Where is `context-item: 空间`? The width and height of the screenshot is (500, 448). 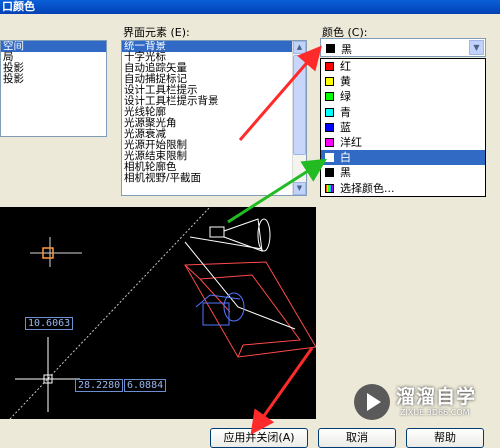
context-item: 空间 is located at coordinates (53, 46).